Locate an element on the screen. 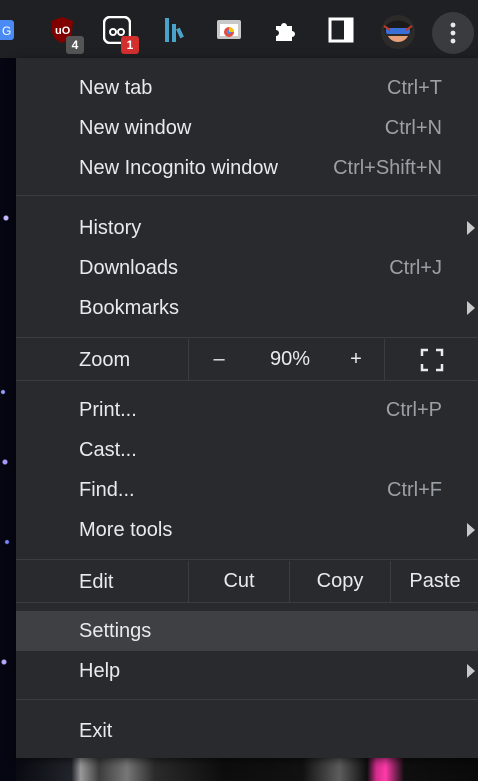 This screenshot has height=781, width=478. menu-item-bookmarks: Bookmarks is located at coordinates (247, 308).